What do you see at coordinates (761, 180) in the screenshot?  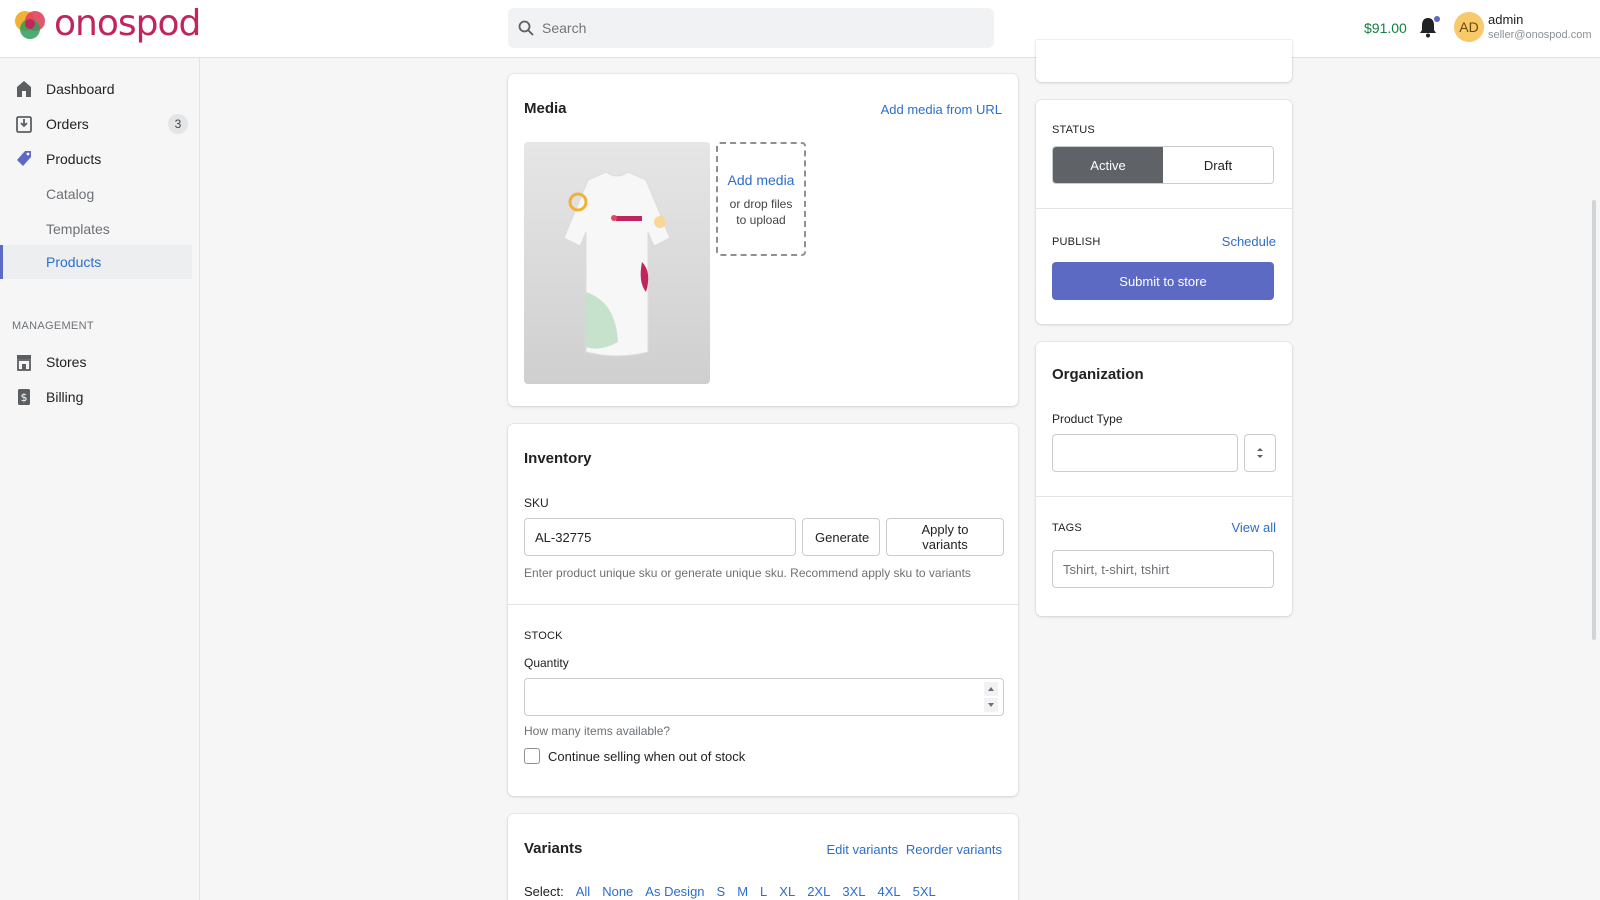 I see `add-media-link: Add media` at bounding box center [761, 180].